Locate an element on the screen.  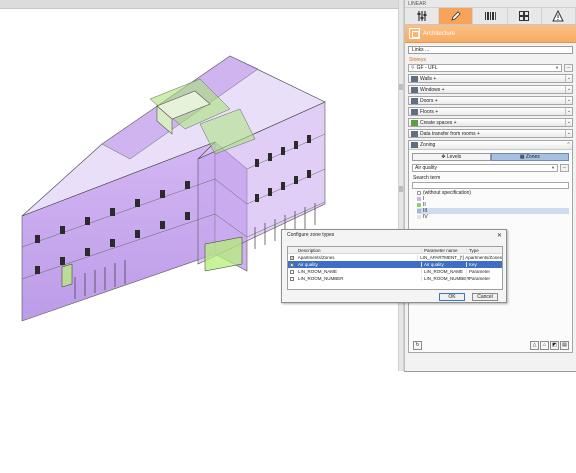
zoning-header: Zoning ⌃ is located at coordinates (490, 145).